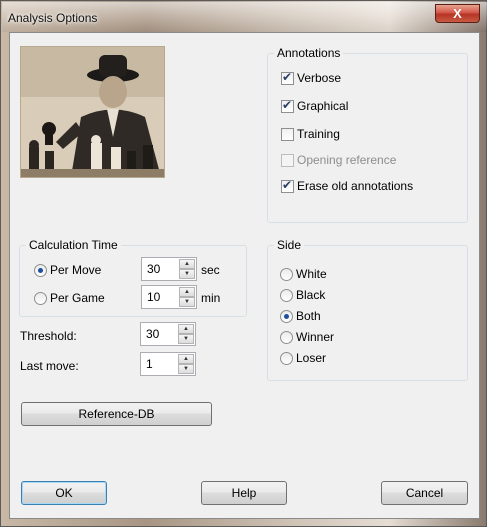  What do you see at coordinates (40, 270) in the screenshot?
I see `per-move-radio` at bounding box center [40, 270].